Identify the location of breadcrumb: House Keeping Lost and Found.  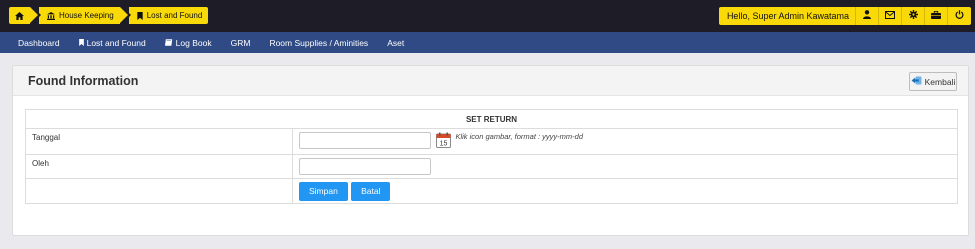
(110, 15).